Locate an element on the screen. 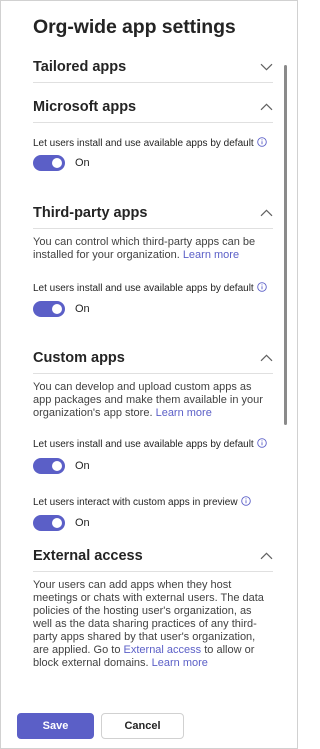 This screenshot has height=749, width=320. section-header-third-party: Third-party apps is located at coordinates (153, 213).